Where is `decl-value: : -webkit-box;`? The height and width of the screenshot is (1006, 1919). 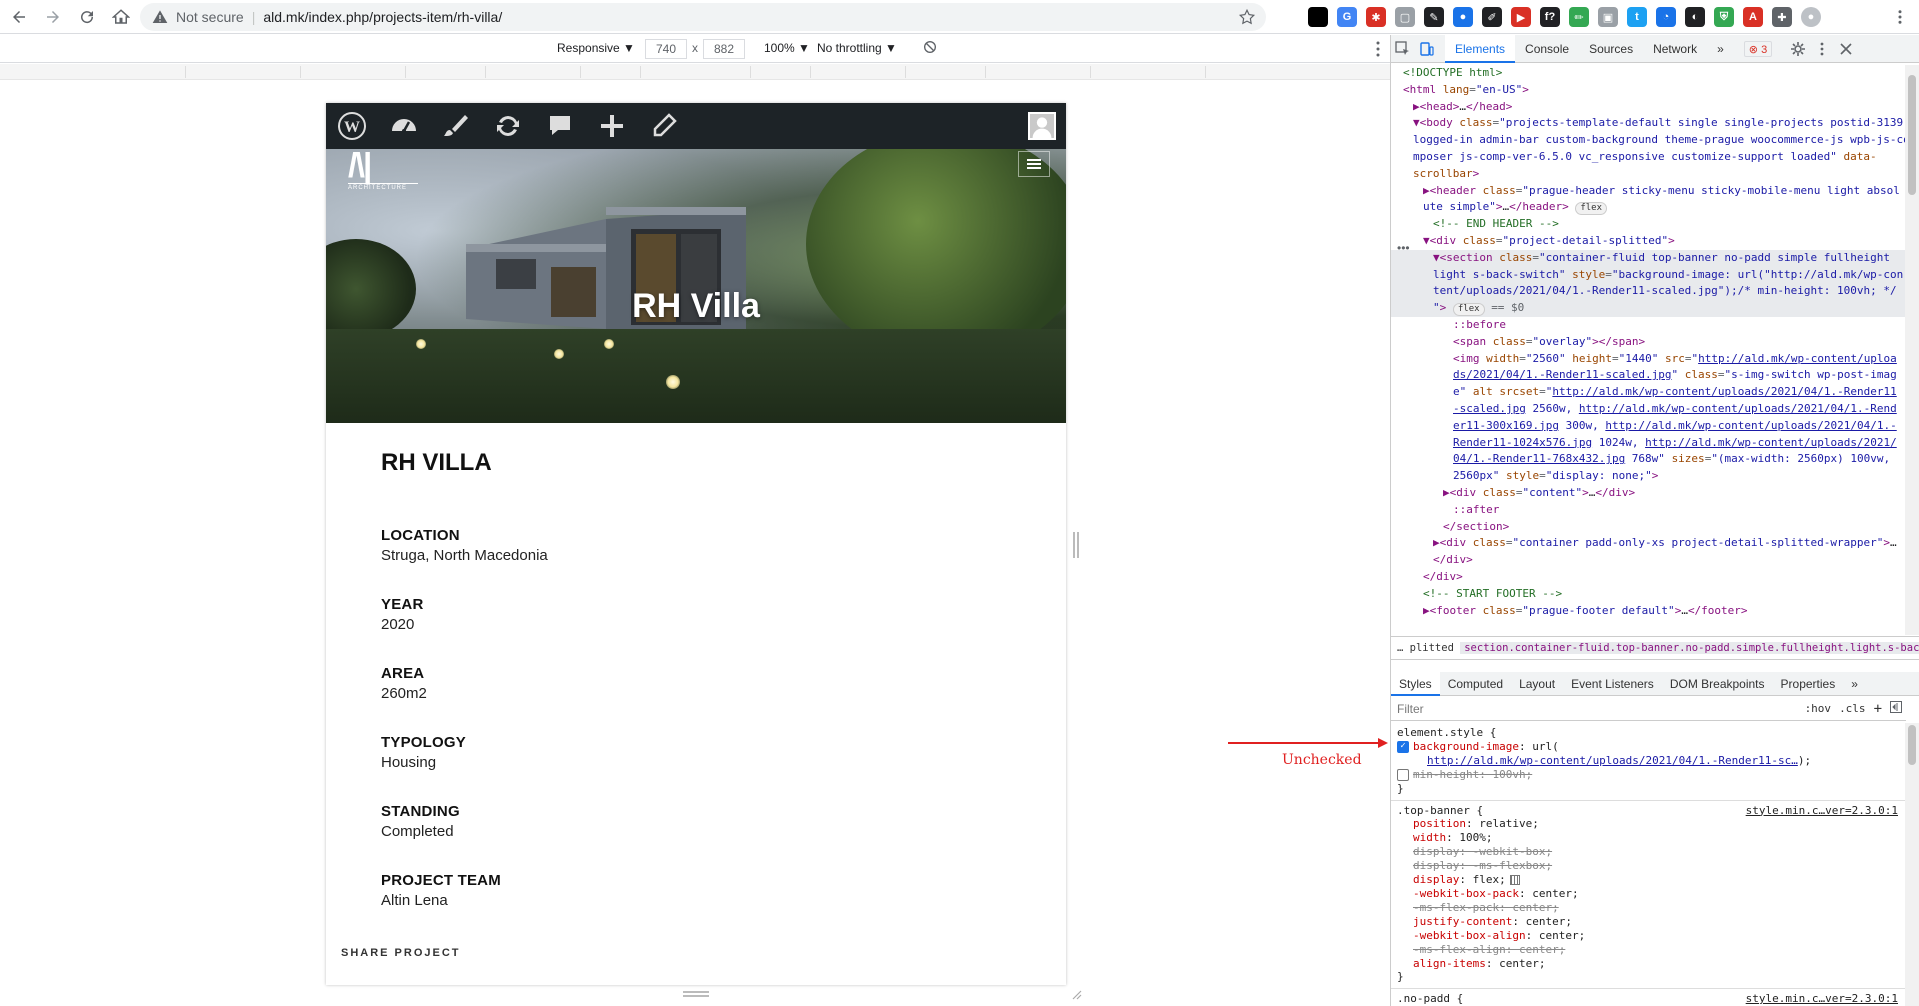 decl-value: : -webkit-box; is located at coordinates (1505, 851).